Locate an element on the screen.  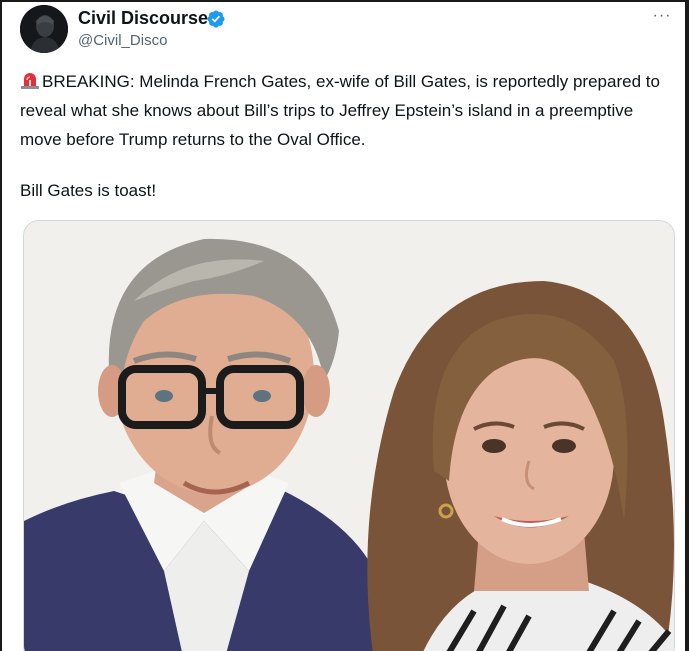
avatar-silhouette-icon is located at coordinates (44, 29).